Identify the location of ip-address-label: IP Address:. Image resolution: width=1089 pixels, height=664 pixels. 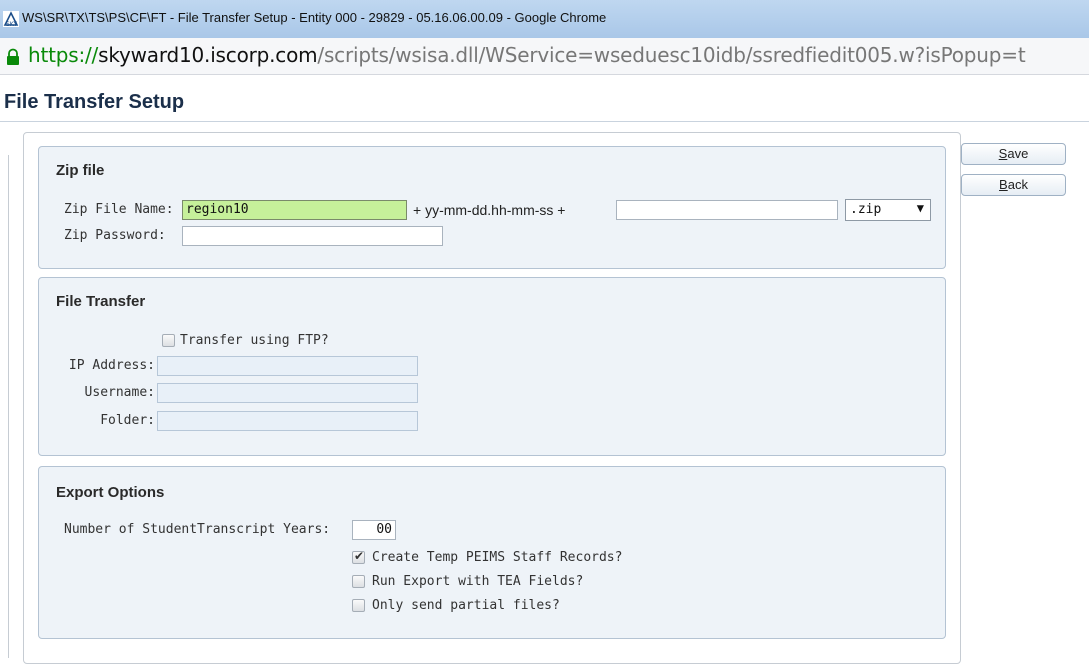
(111, 365).